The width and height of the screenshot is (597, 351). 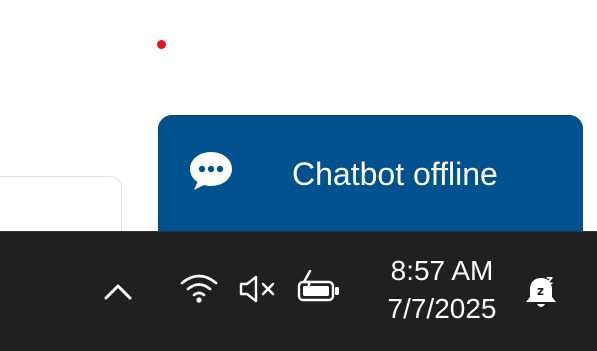 What do you see at coordinates (161, 44) in the screenshot?
I see `notification-dot` at bounding box center [161, 44].